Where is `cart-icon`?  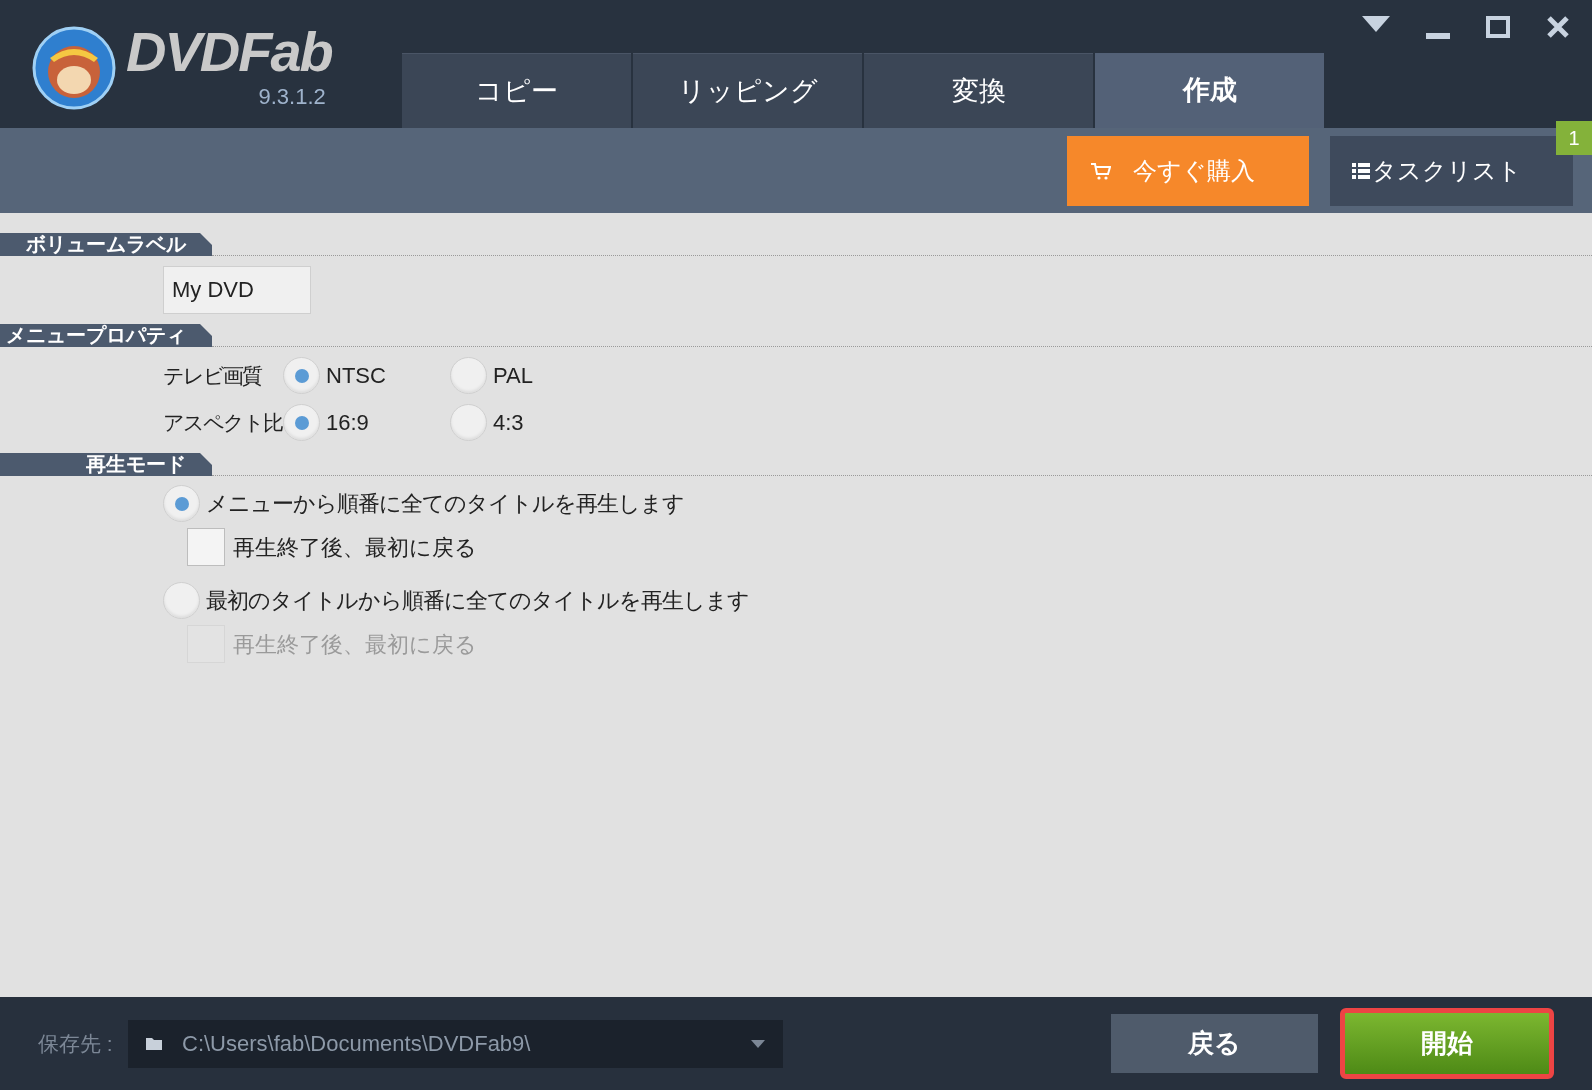 cart-icon is located at coordinates (1101, 170).